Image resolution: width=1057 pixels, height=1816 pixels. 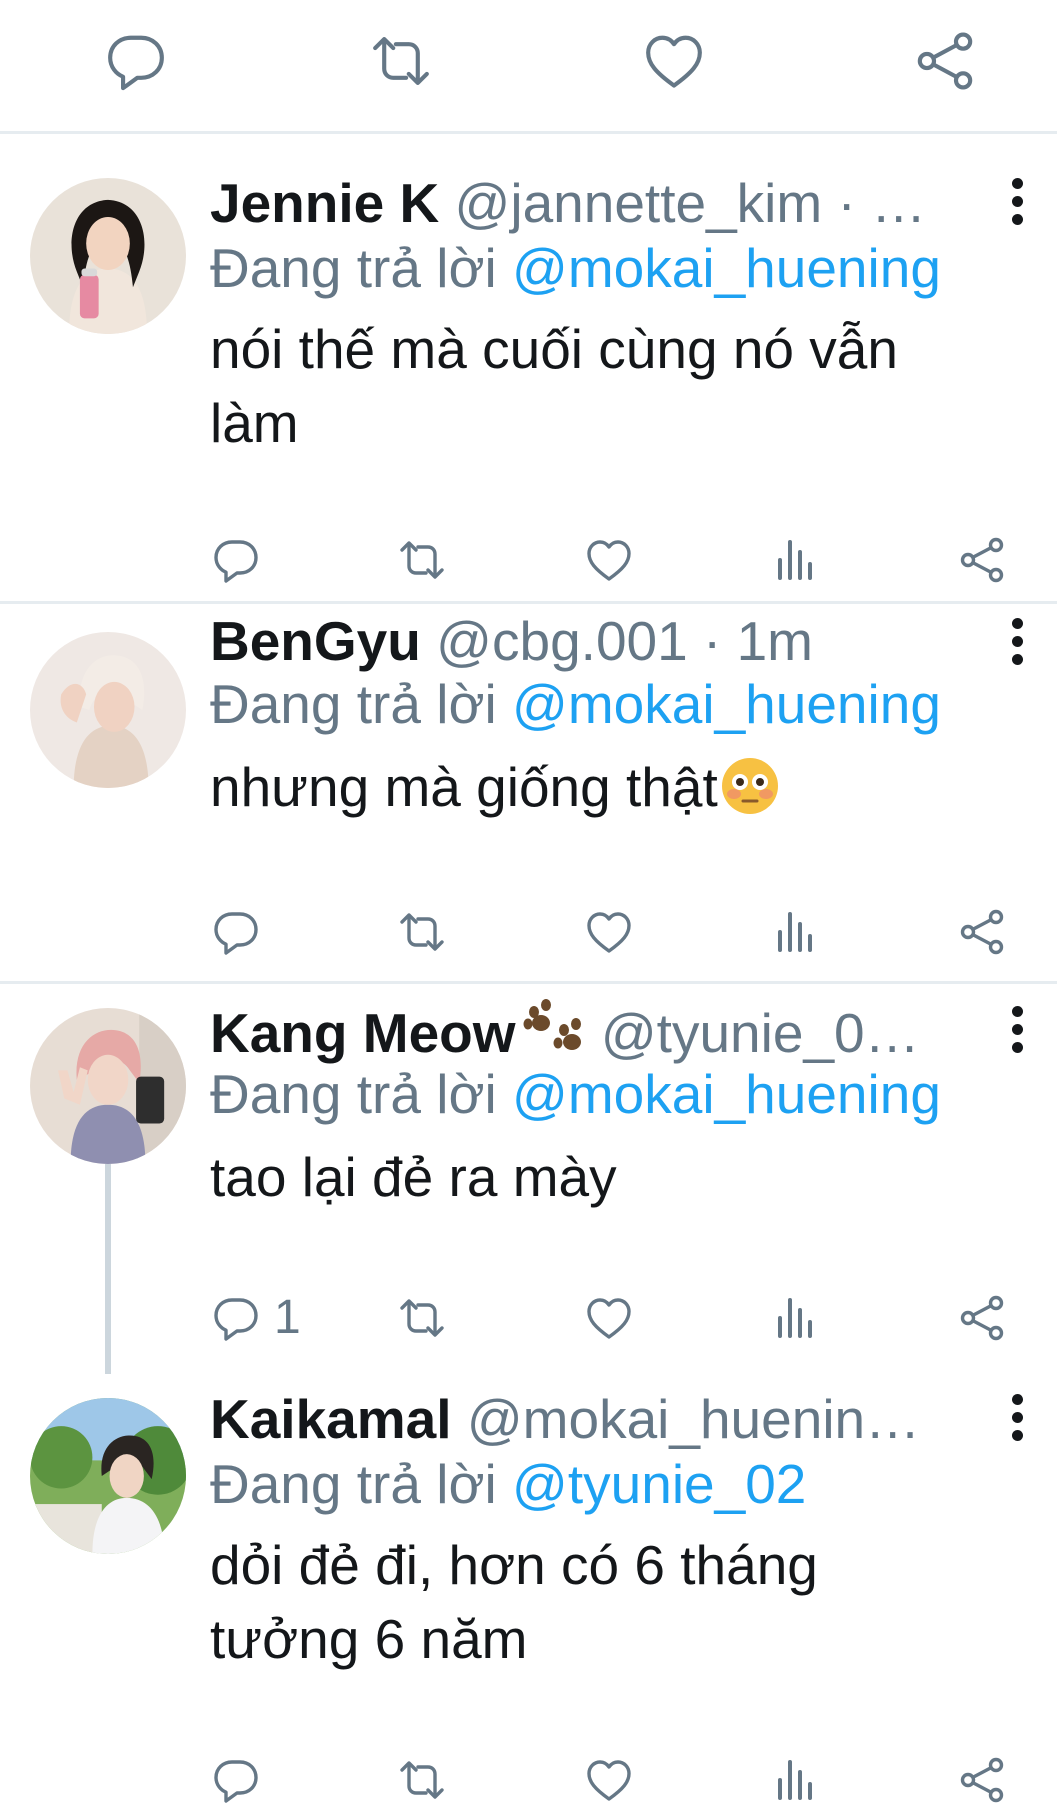 What do you see at coordinates (750, 786) in the screenshot?
I see `flushed-face-icon` at bounding box center [750, 786].